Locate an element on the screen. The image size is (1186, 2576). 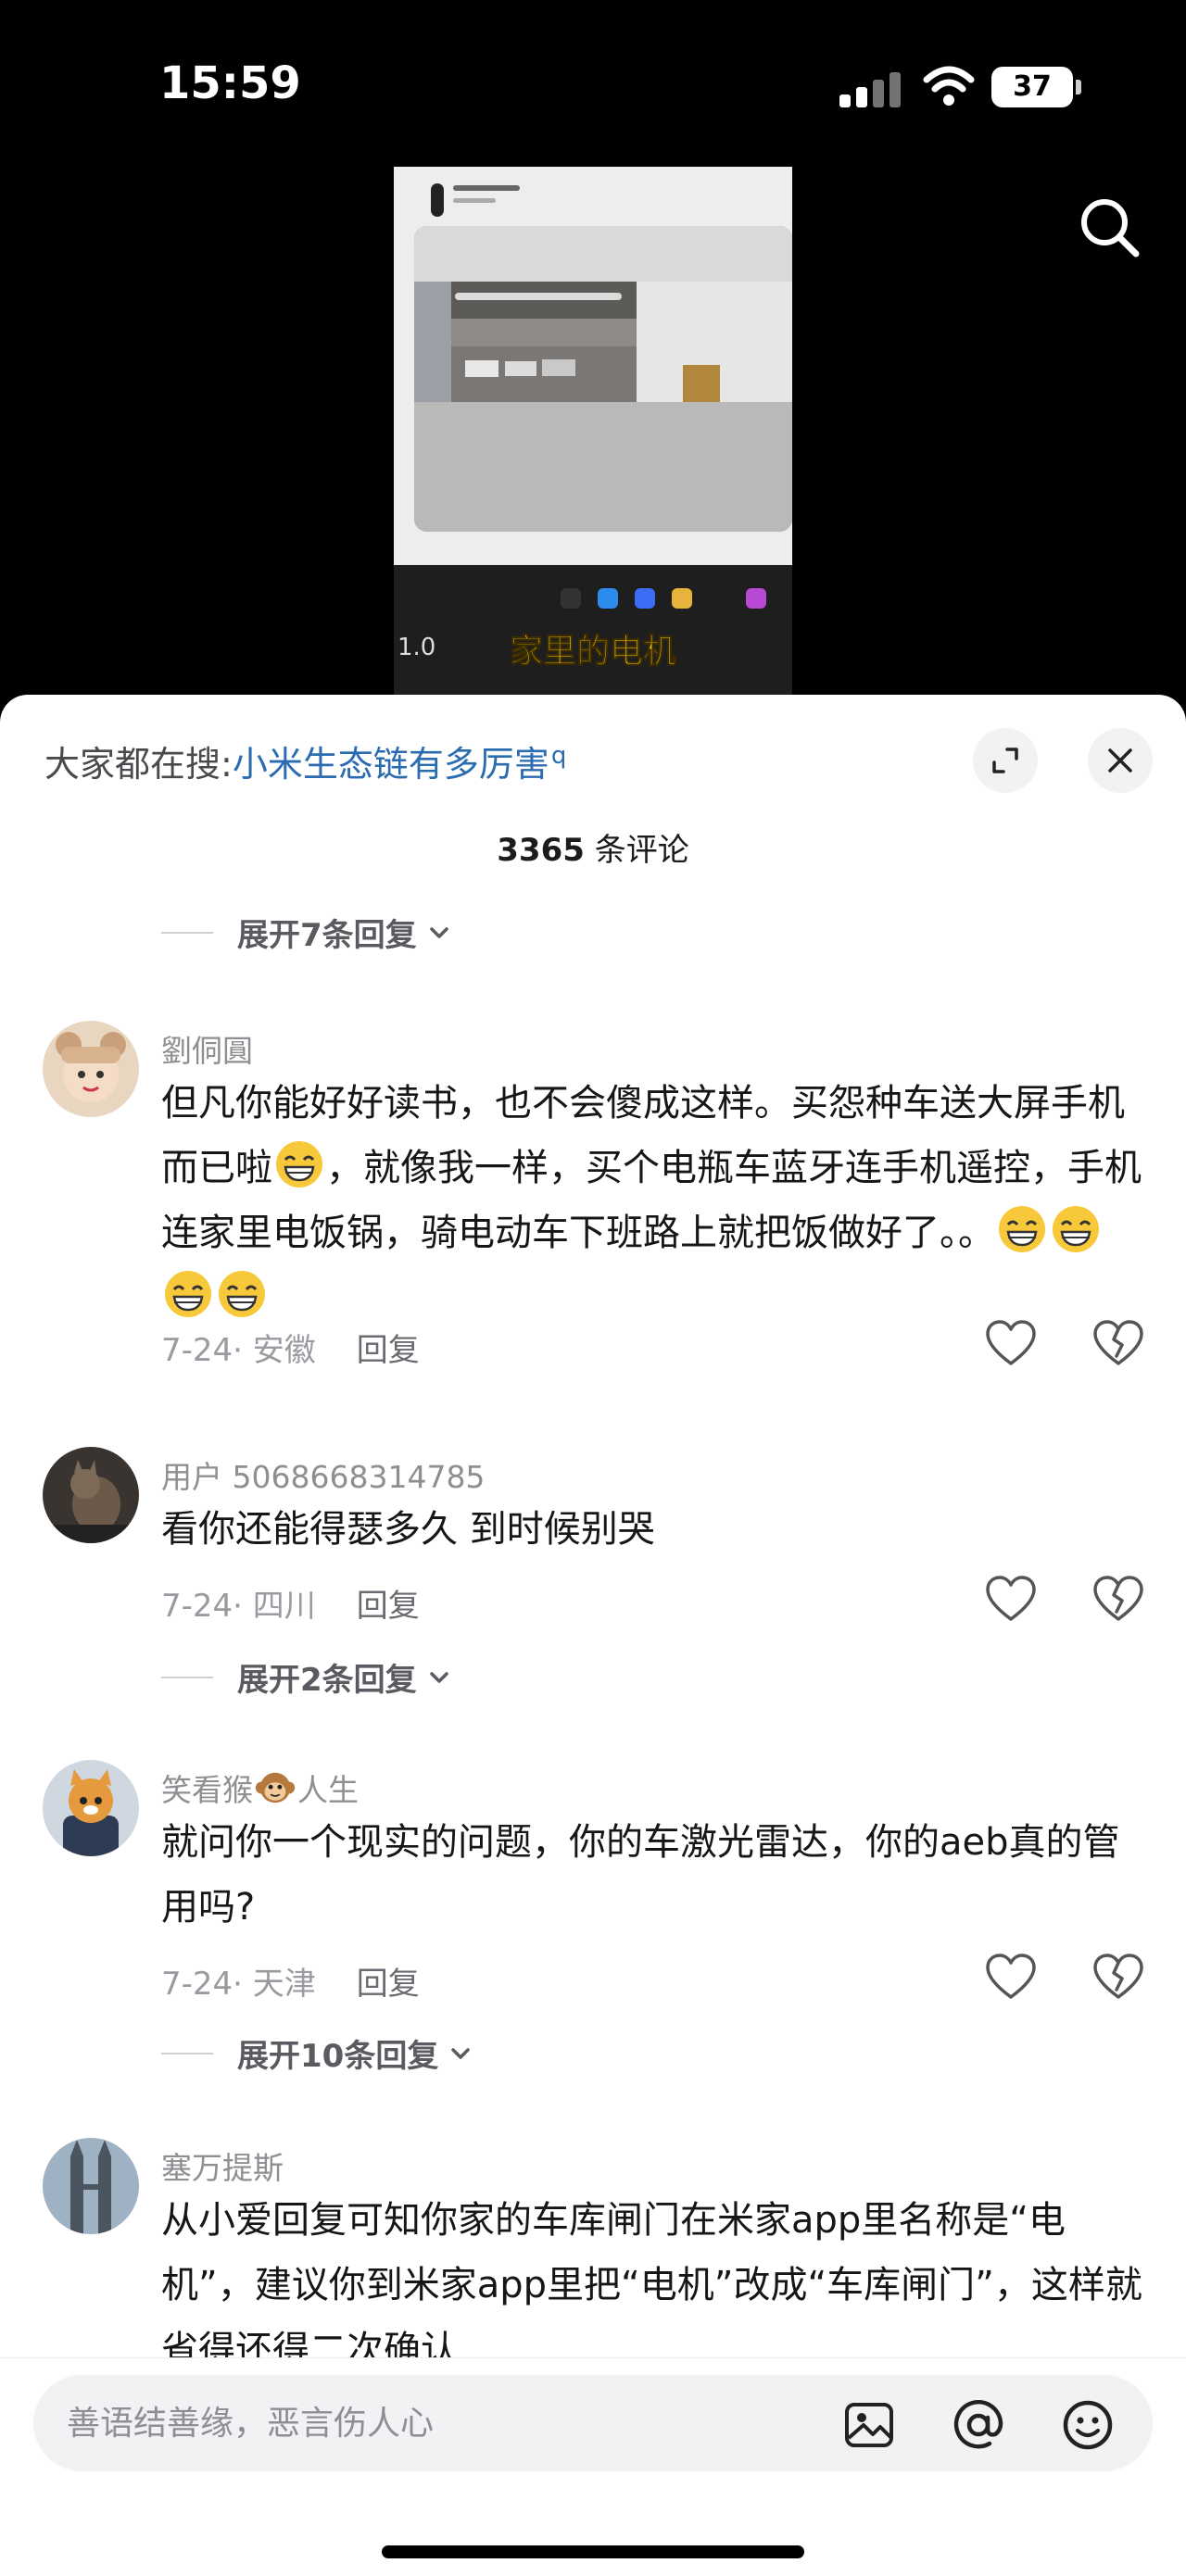
search-small-icon: ԛ is located at coordinates (558, 756).